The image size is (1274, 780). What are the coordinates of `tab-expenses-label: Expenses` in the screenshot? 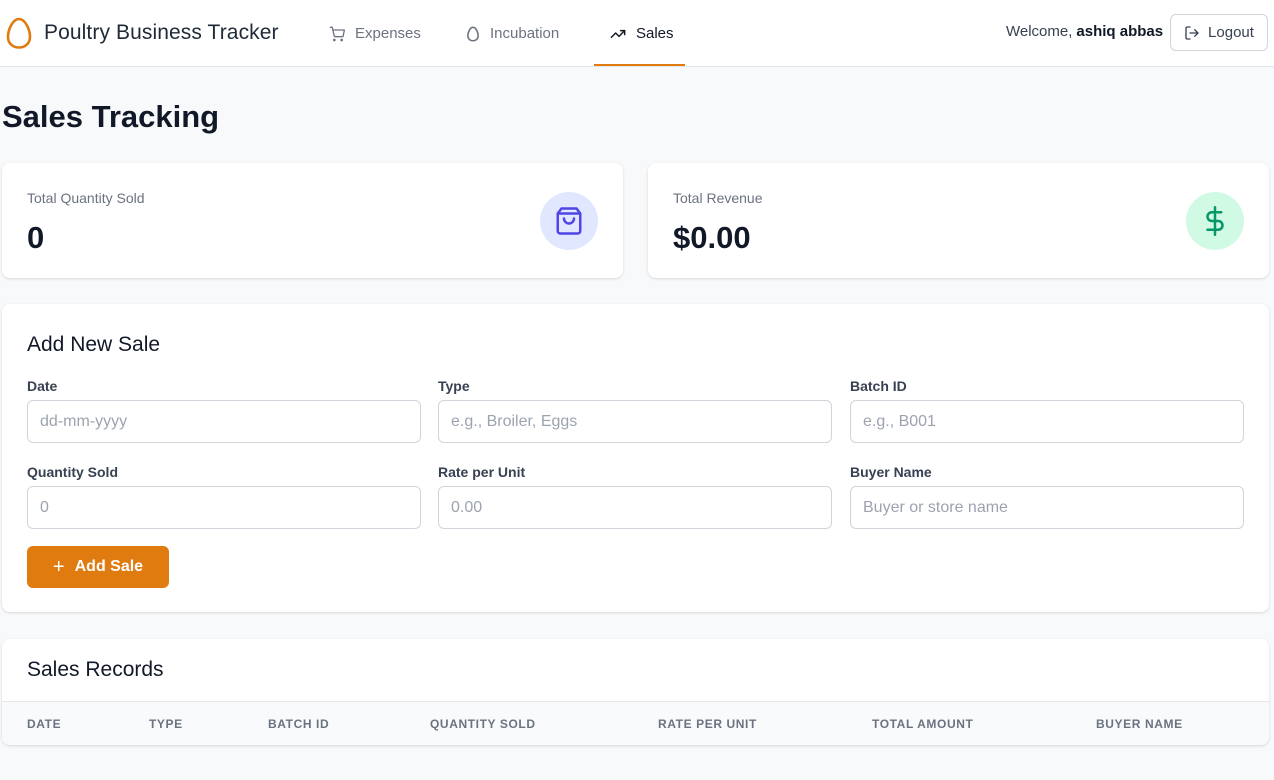 It's located at (388, 33).